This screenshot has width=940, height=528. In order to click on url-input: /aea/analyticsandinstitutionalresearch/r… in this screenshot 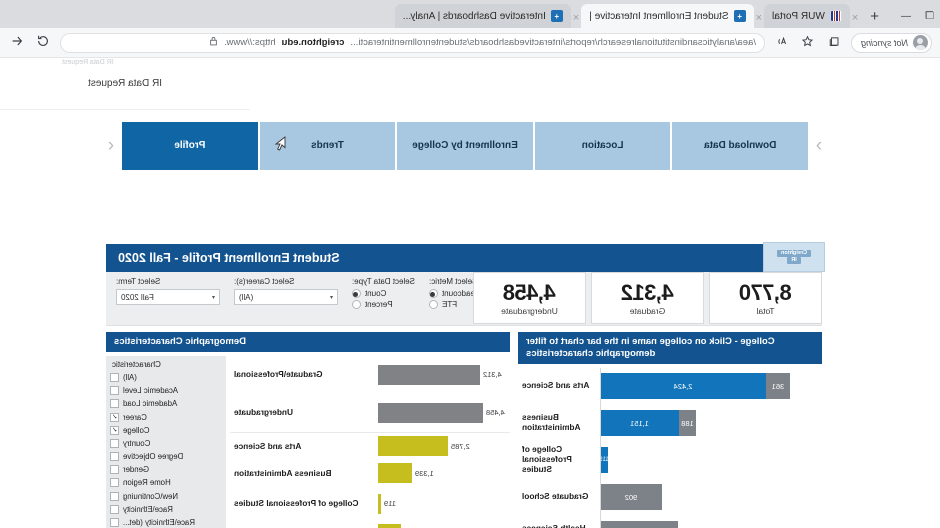, I will do `click(412, 42)`.